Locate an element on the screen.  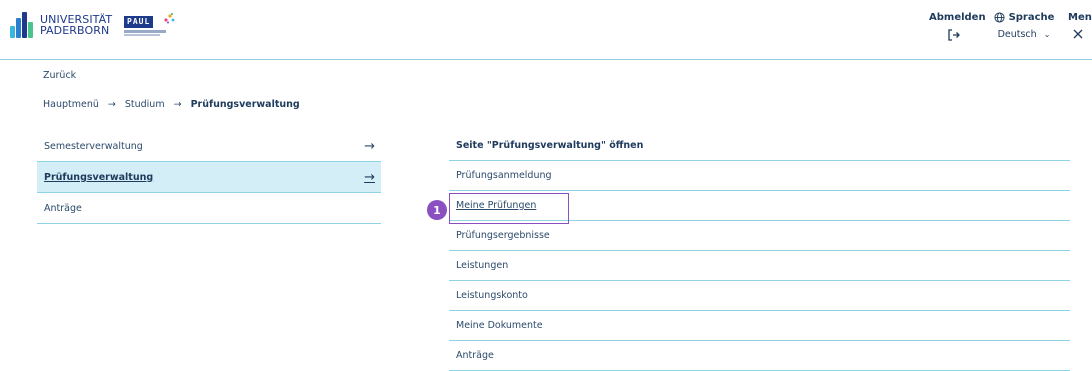
left-menu-item-label: Anträge is located at coordinates (63, 208).